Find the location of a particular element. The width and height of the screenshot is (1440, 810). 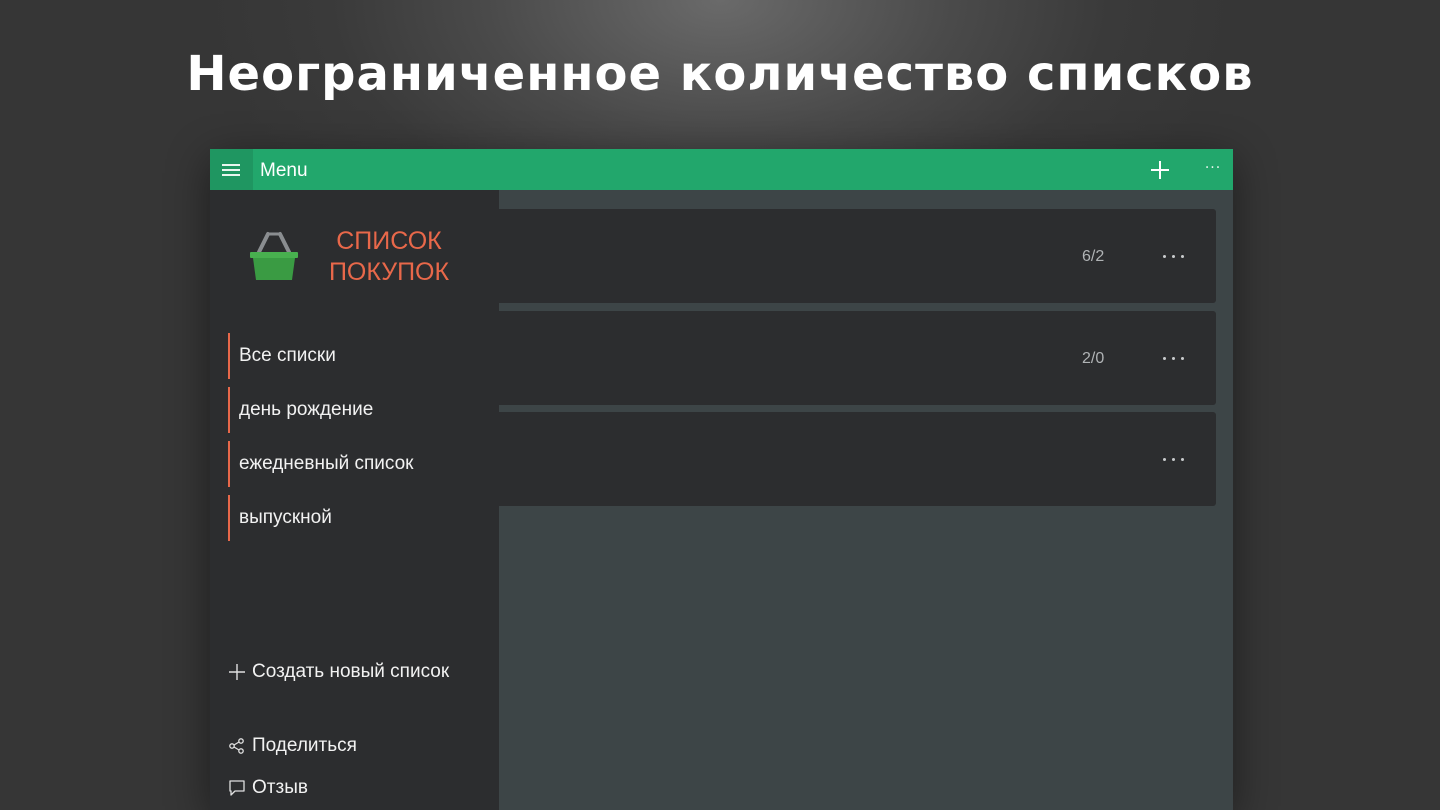

sidebar-item-graduation: выпускной is located at coordinates (359, 518).